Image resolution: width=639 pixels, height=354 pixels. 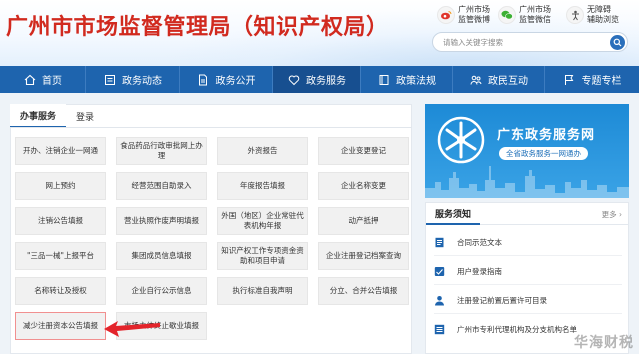 What do you see at coordinates (453, 214) in the screenshot?
I see `notice-title: 服务须知` at bounding box center [453, 214].